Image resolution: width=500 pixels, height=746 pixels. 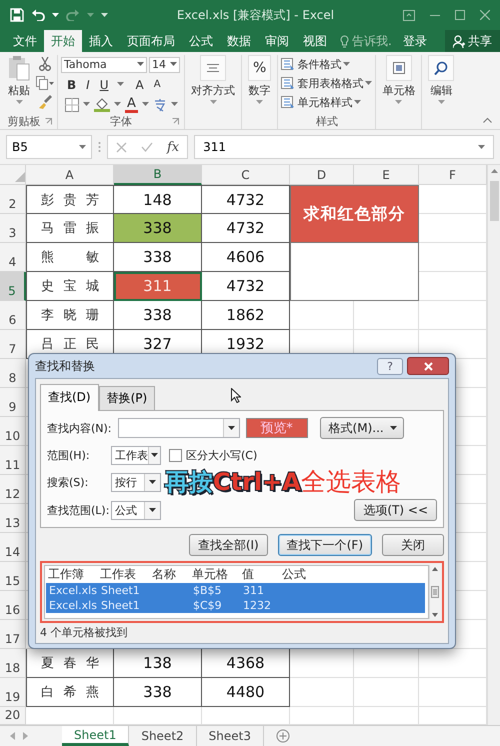 I want to click on column-header: 公式, so click(x=355, y=574).